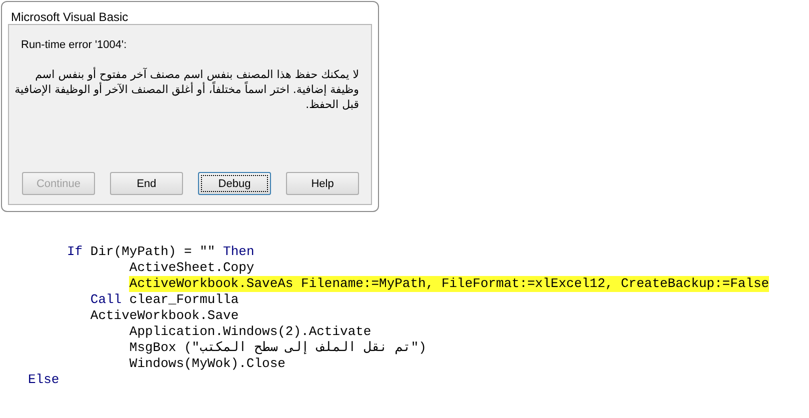 The width and height of the screenshot is (809, 418). Describe the element at coordinates (277, 348) in the screenshot. I see `code-line: MsgBox ("تم نقل الملف إلى سطح المكتب")` at that location.